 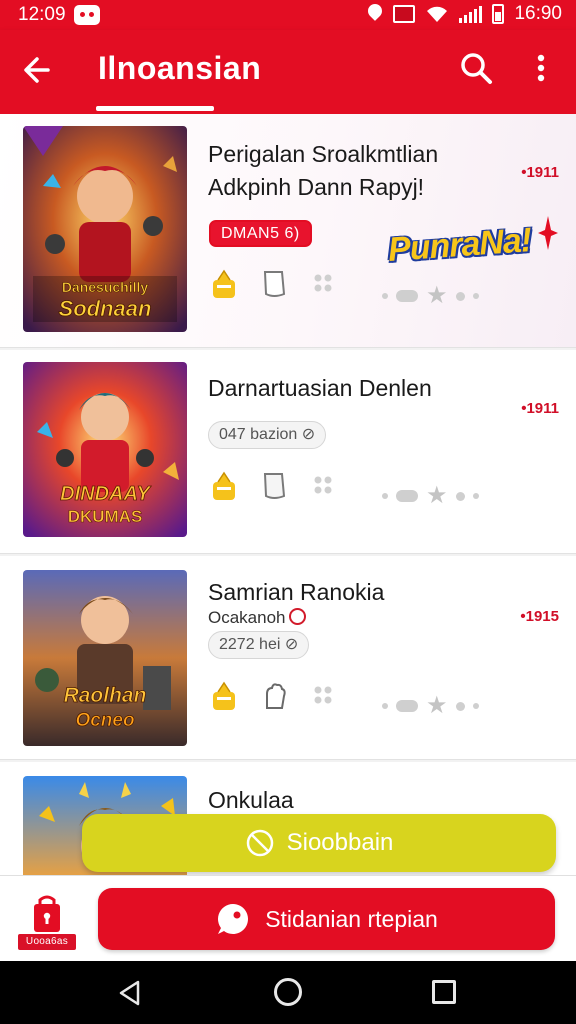 What do you see at coordinates (38, 70) in the screenshot?
I see `back-arrow-icon` at bounding box center [38, 70].